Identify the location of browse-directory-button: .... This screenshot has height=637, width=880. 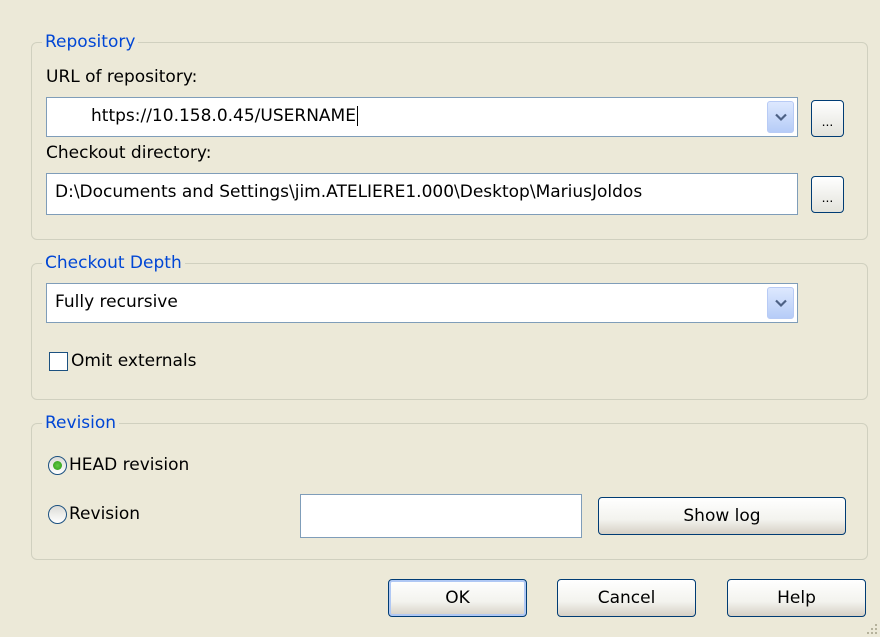
(827, 194).